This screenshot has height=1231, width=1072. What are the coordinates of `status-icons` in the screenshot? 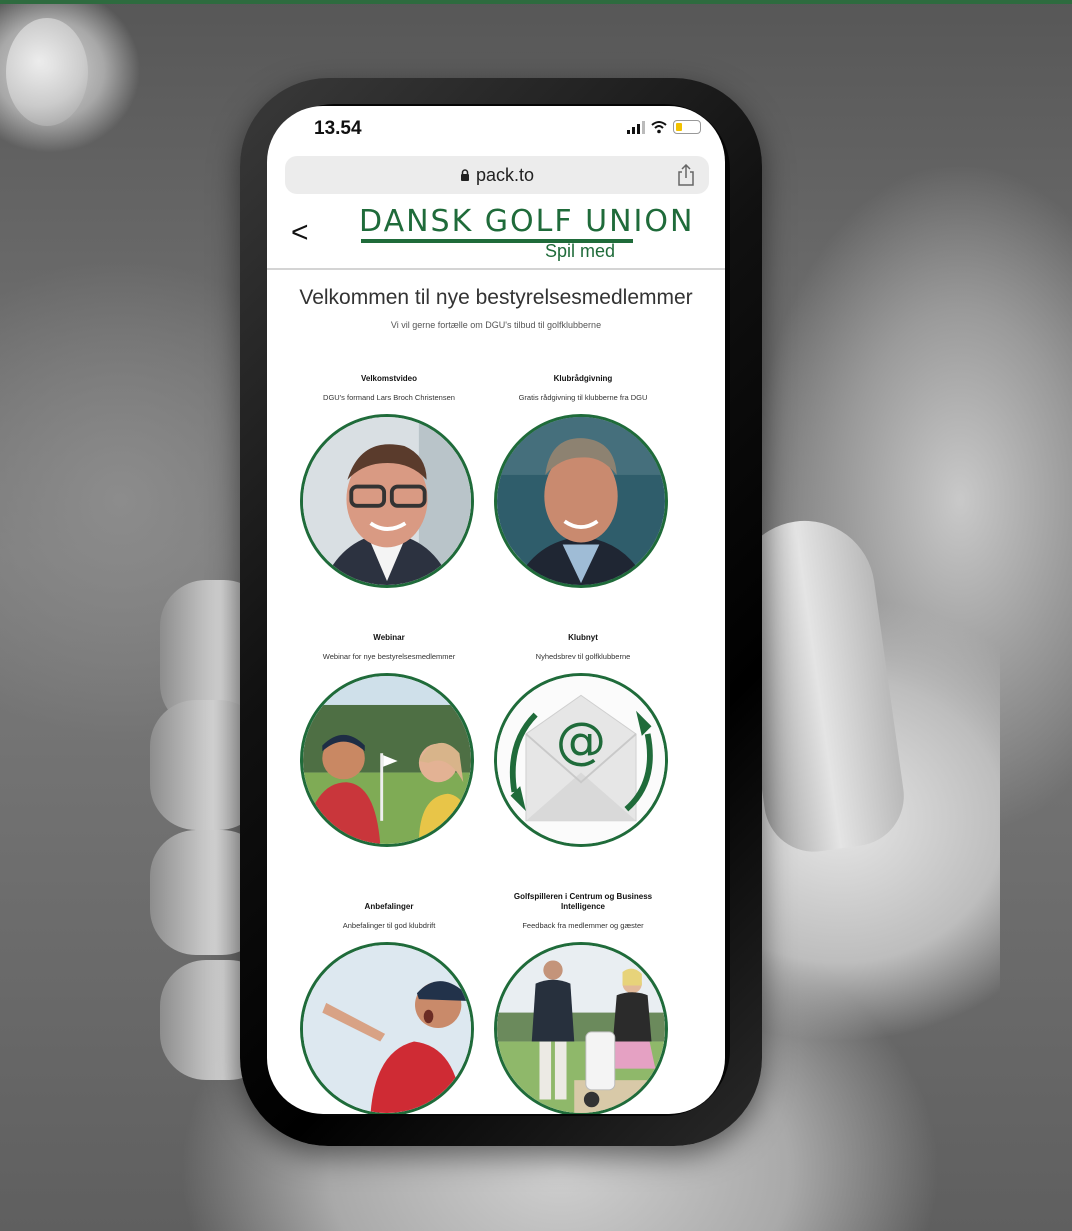 It's located at (664, 127).